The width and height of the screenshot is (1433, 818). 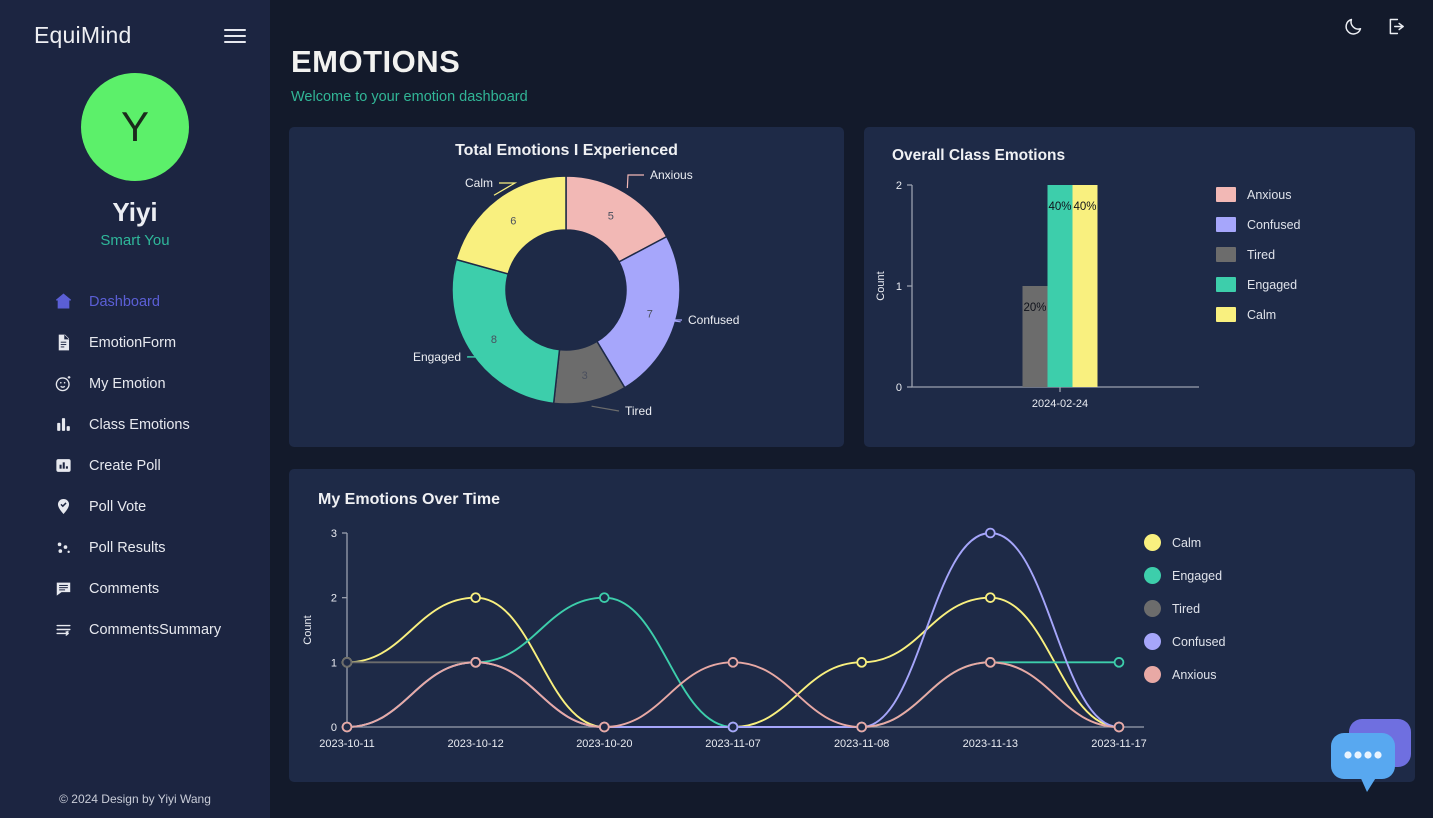 What do you see at coordinates (650, 314) in the screenshot?
I see `svg-text: 7` at bounding box center [650, 314].